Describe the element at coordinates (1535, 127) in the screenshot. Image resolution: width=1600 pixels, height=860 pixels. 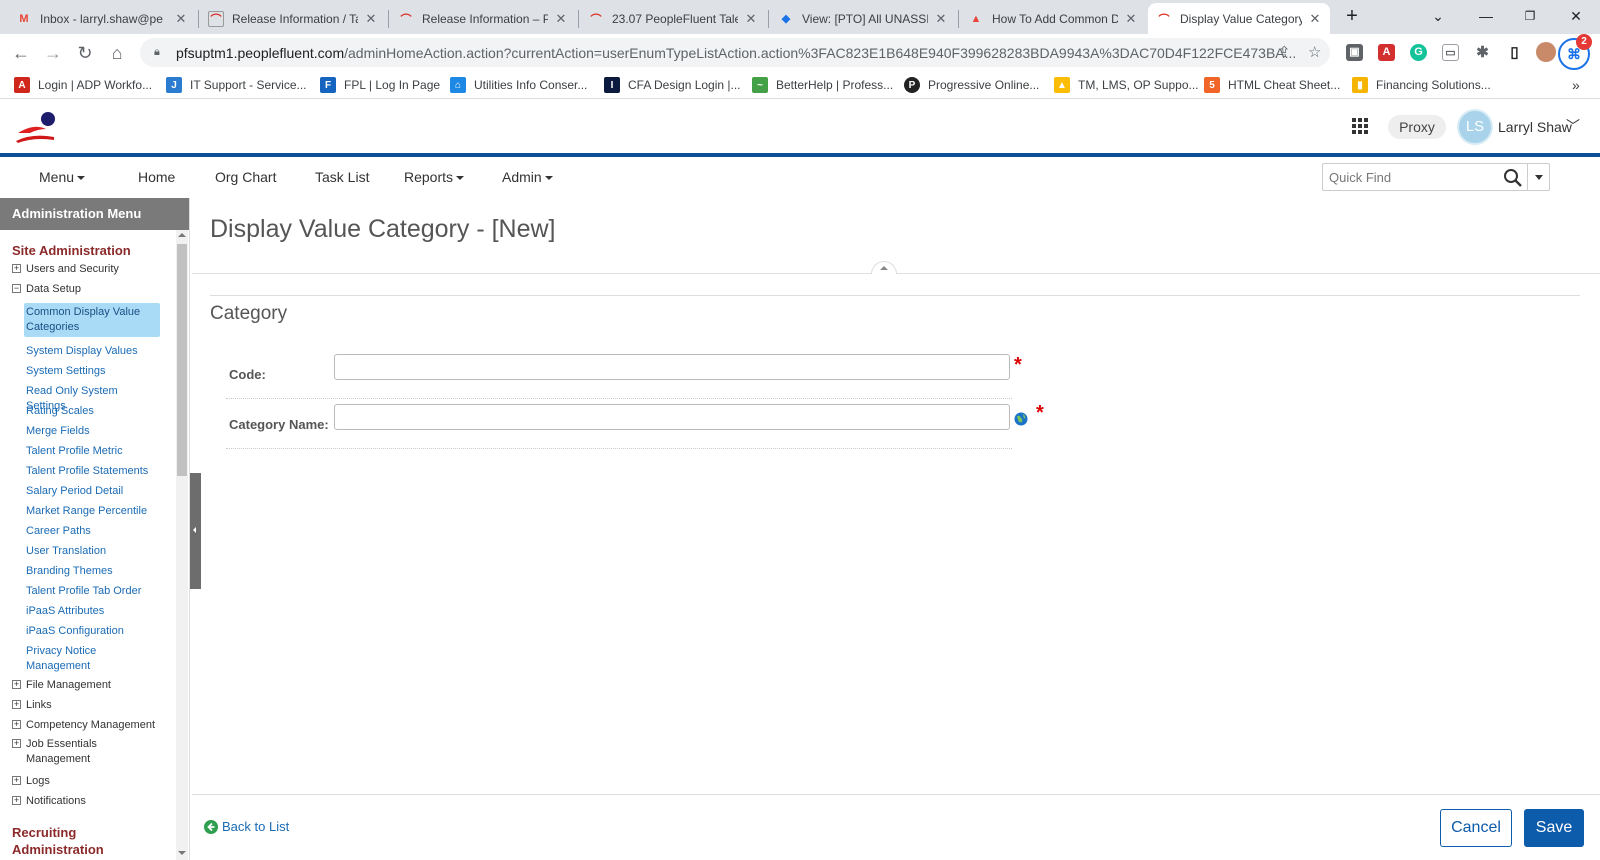
I see `user-name: Larryl Shaw` at that location.